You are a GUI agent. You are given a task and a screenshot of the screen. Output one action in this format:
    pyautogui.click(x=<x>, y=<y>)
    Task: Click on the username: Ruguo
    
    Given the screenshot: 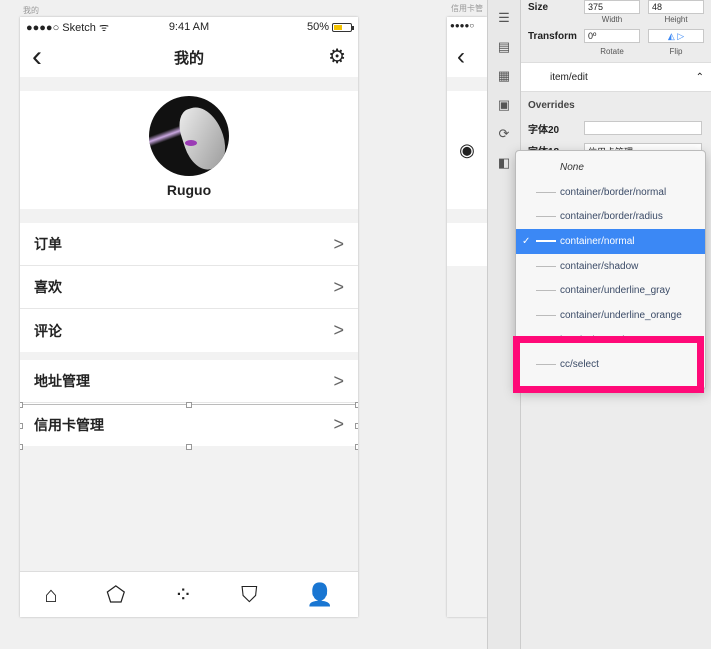 What is the action you would take?
    pyautogui.click(x=189, y=190)
    